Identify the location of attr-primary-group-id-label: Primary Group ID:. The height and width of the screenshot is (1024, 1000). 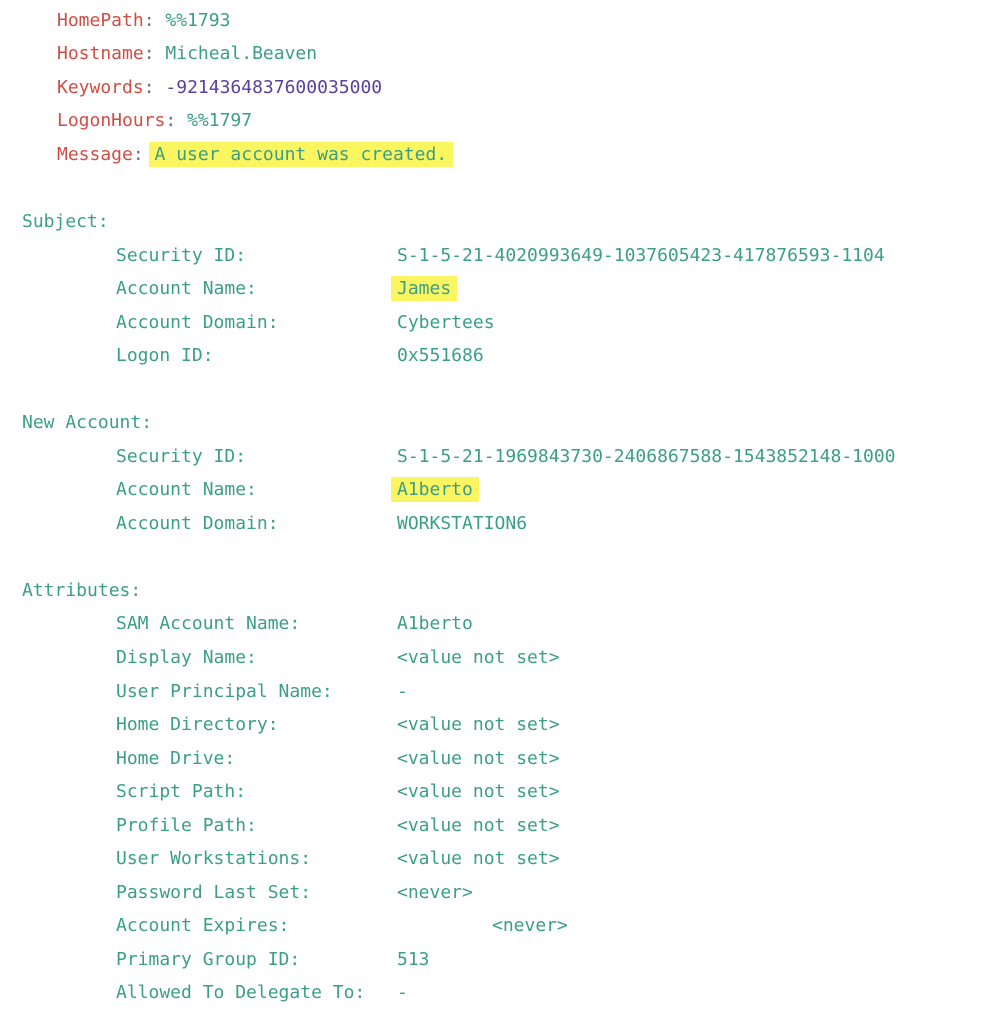
(208, 959).